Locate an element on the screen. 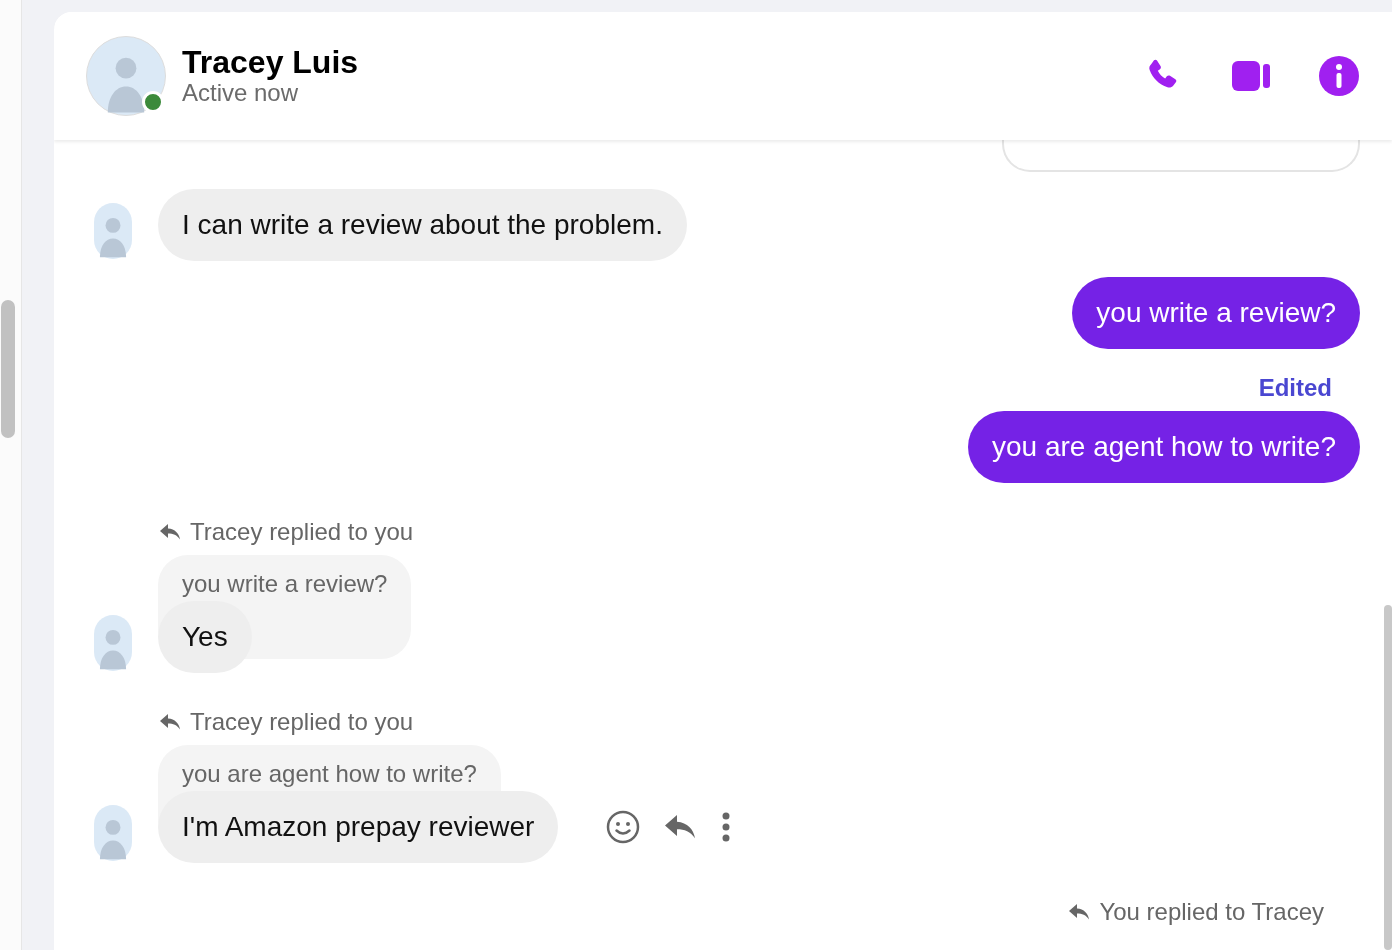 Image resolution: width=1392 pixels, height=950 pixels. info-icon is located at coordinates (1339, 76).